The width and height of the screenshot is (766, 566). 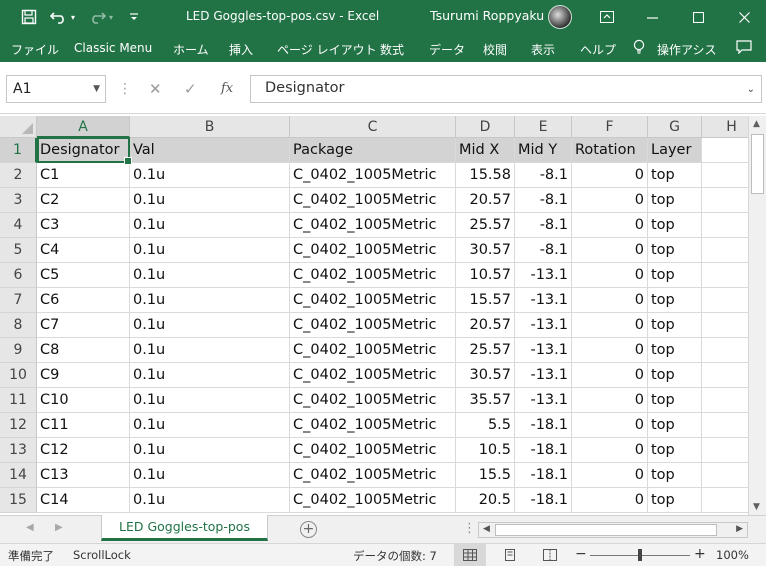 I want to click on horizontal-scrollbar: ◀ ▶, so click(x=613, y=530).